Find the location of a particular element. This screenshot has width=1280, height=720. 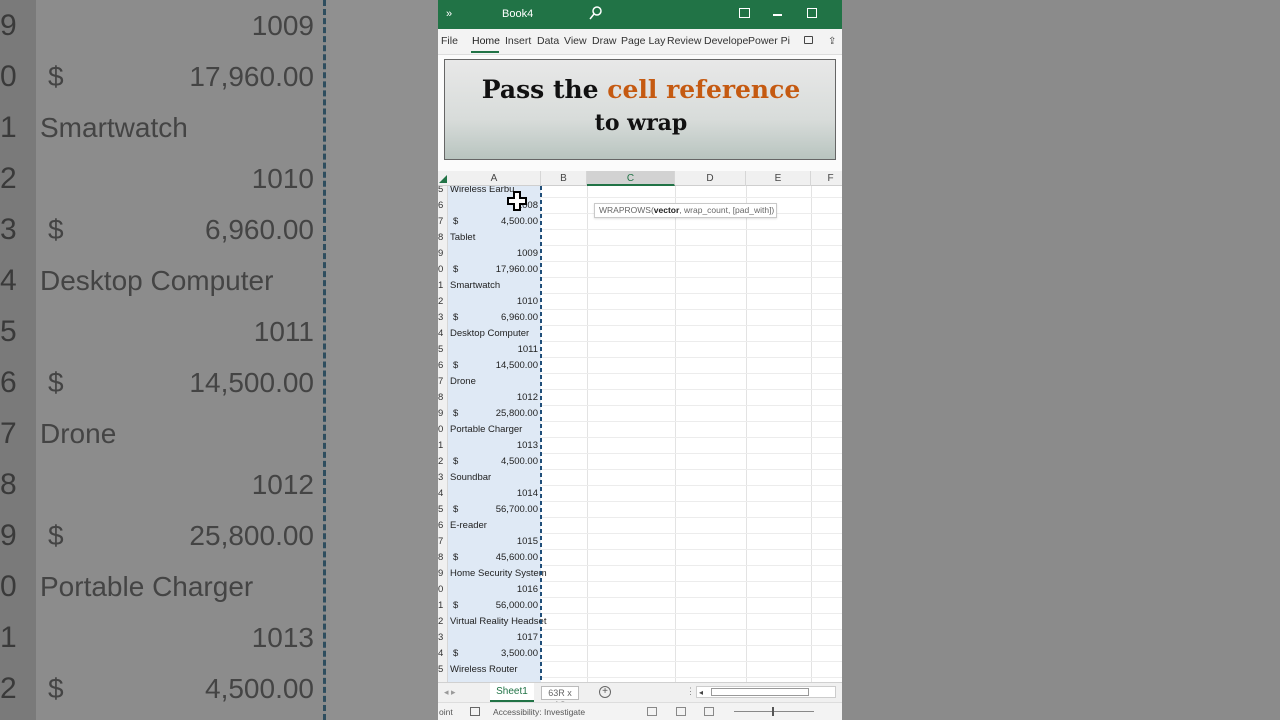

tab-page-layout: Page Lay is located at coordinates (643, 41).